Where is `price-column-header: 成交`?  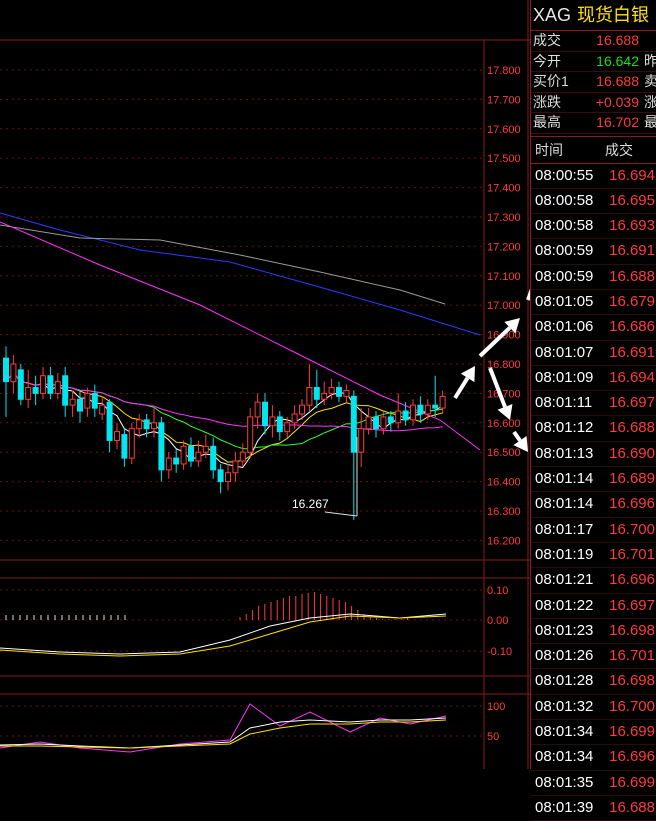
price-column-header: 成交 is located at coordinates (619, 150).